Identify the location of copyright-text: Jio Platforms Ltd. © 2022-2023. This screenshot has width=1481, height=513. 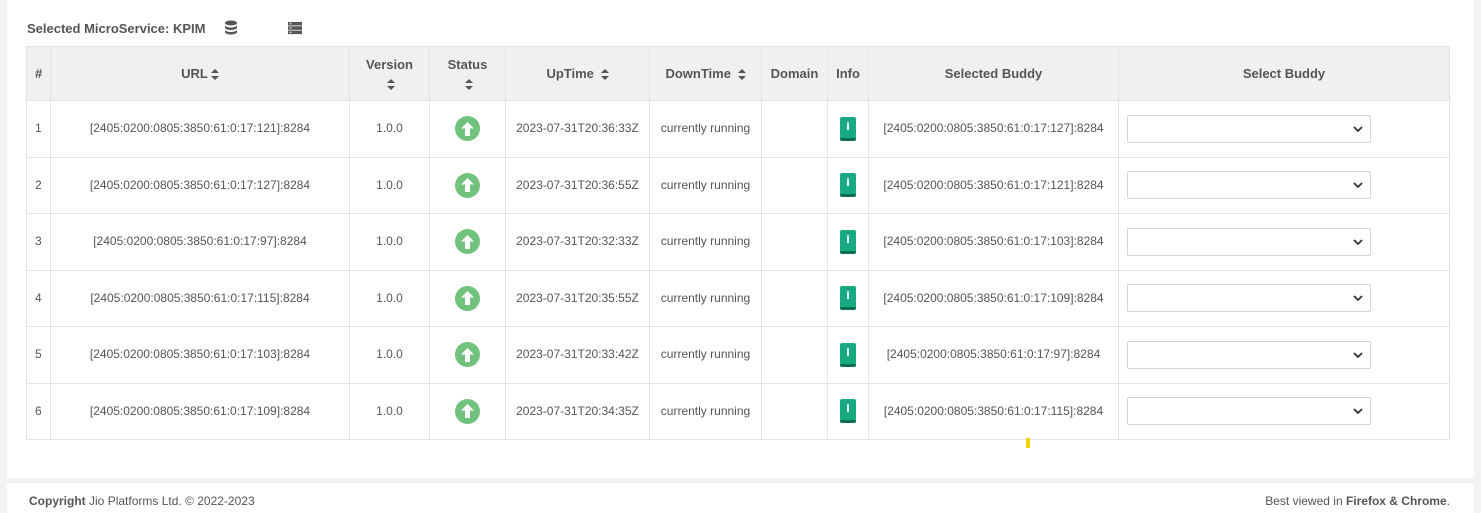
(172, 501).